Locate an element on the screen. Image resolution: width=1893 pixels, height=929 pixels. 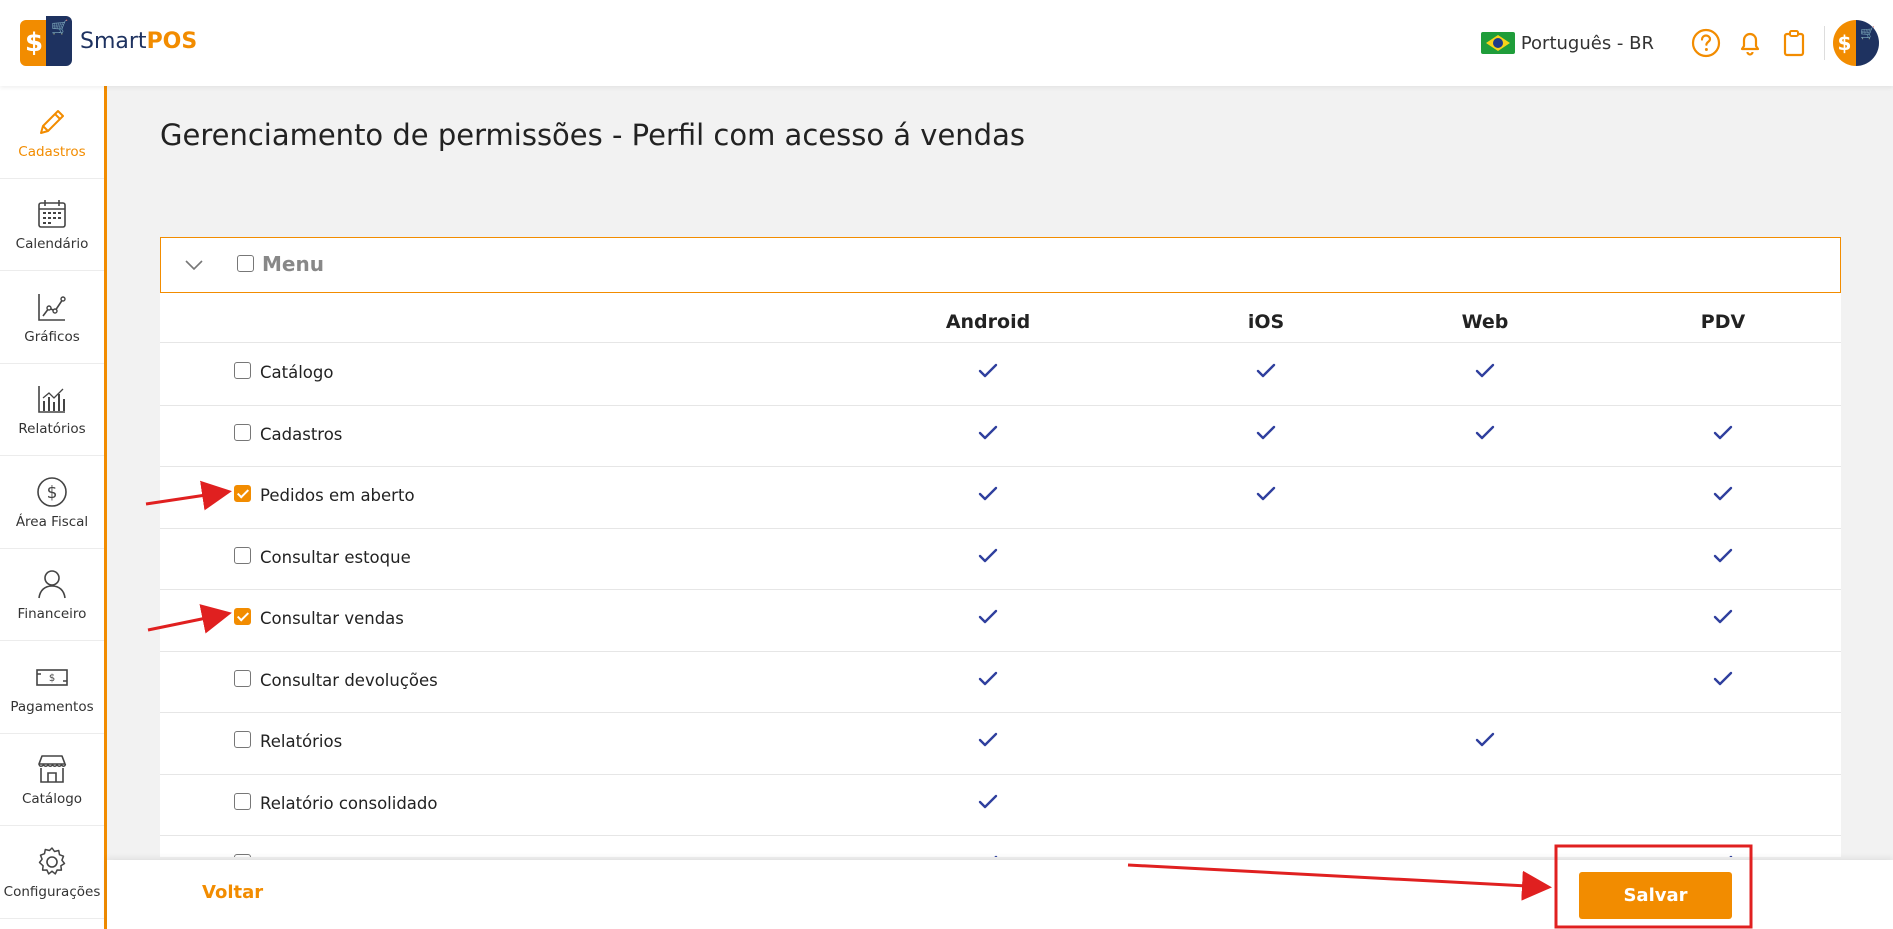
sidebar-item-area-fiscal: $ Área Fiscal is located at coordinates (52, 502).